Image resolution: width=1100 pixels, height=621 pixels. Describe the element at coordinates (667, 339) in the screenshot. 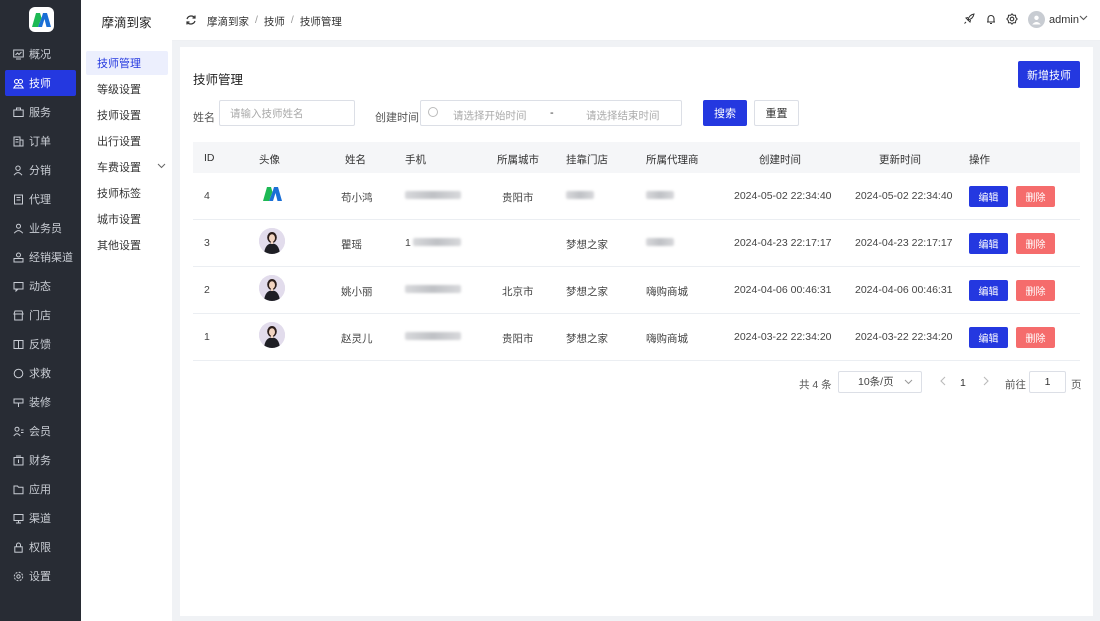

I see `cell-agent: 嗨购商城` at that location.